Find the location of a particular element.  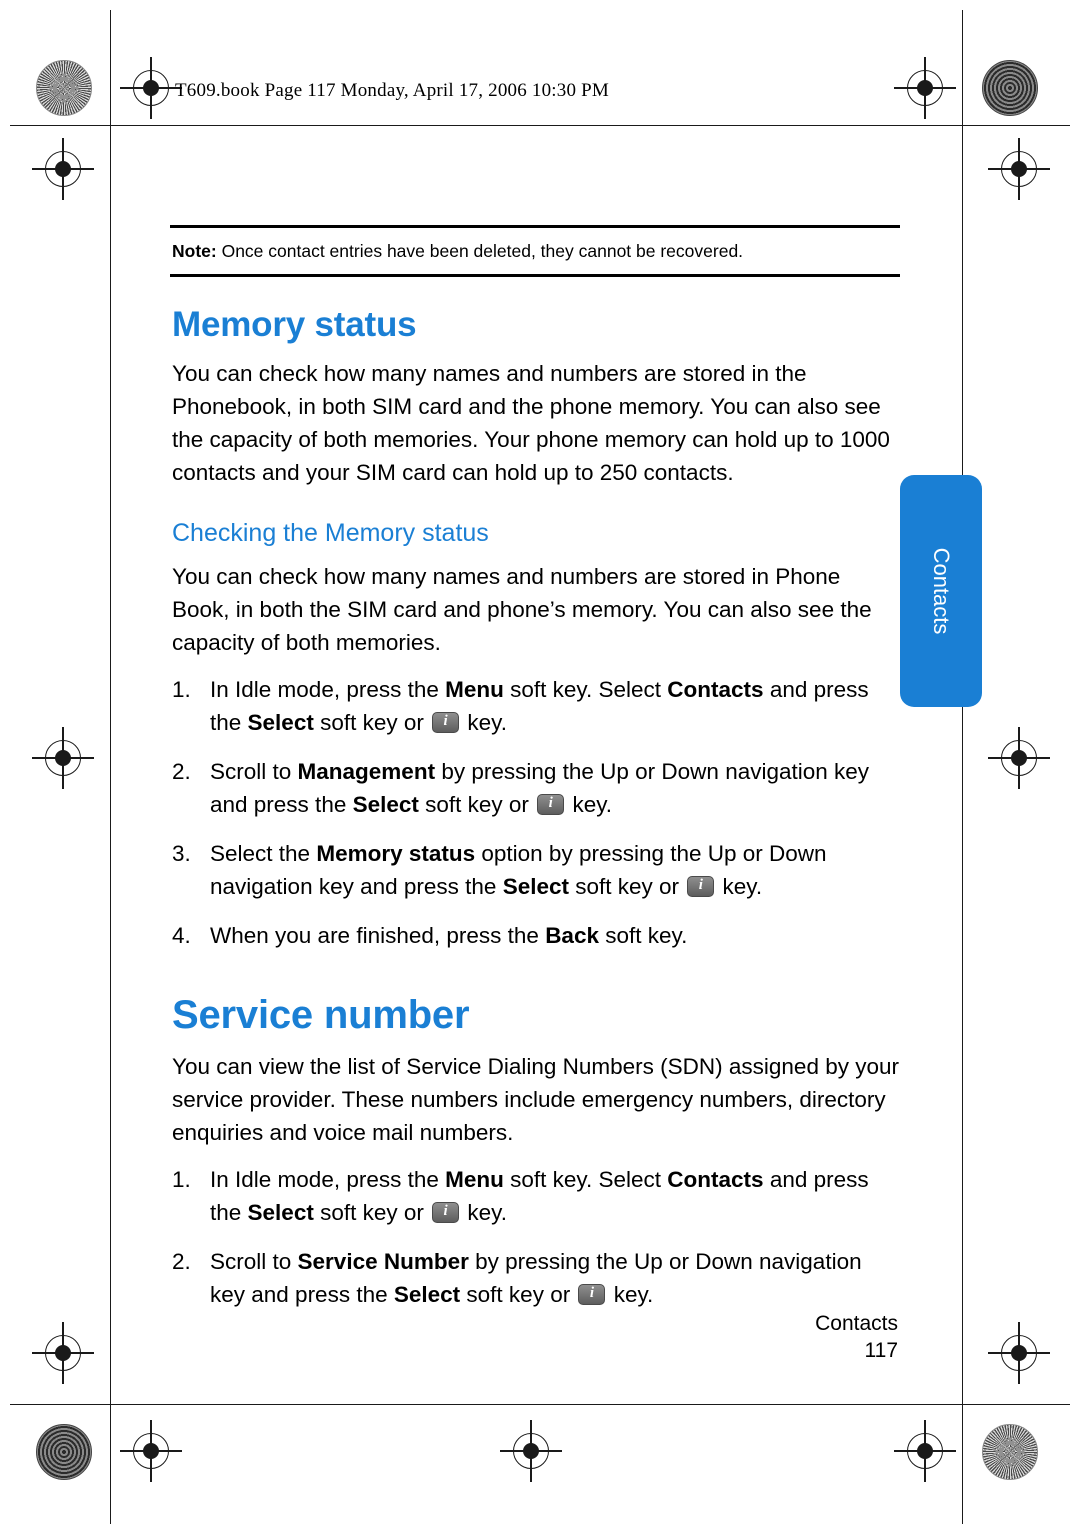

memory-status-step-text: soft key. Select is located at coordinates (585, 690).